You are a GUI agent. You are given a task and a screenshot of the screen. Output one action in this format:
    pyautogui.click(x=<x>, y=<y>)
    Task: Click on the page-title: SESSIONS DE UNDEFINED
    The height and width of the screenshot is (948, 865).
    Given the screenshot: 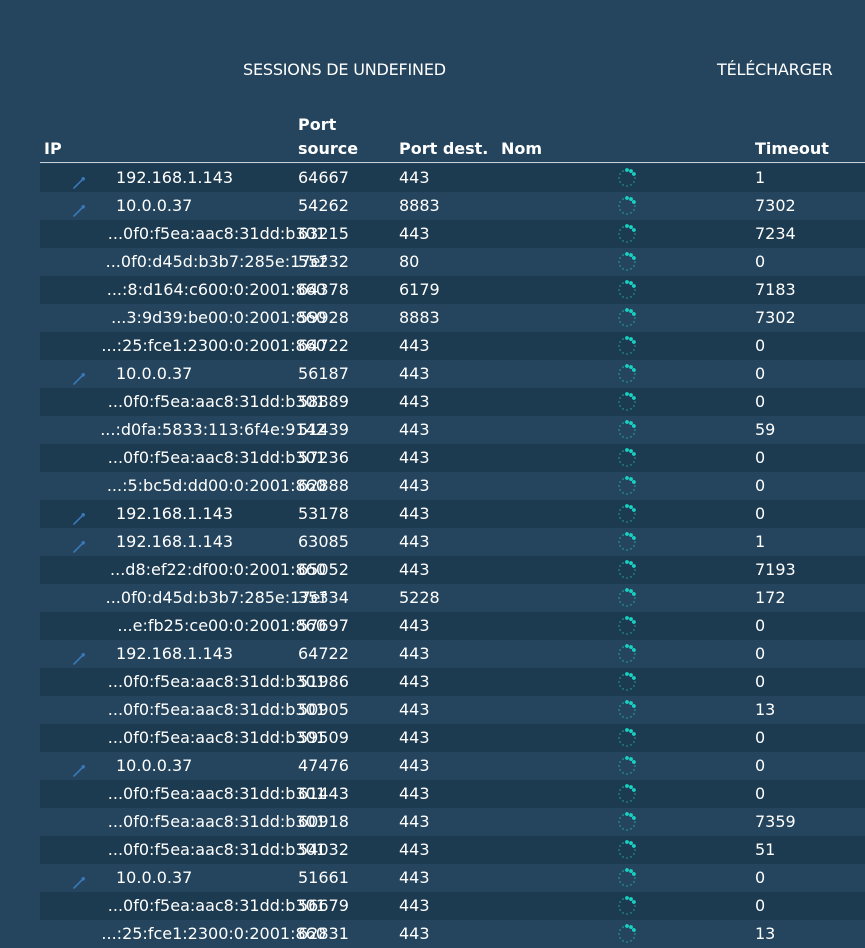 What is the action you would take?
    pyautogui.click(x=344, y=69)
    